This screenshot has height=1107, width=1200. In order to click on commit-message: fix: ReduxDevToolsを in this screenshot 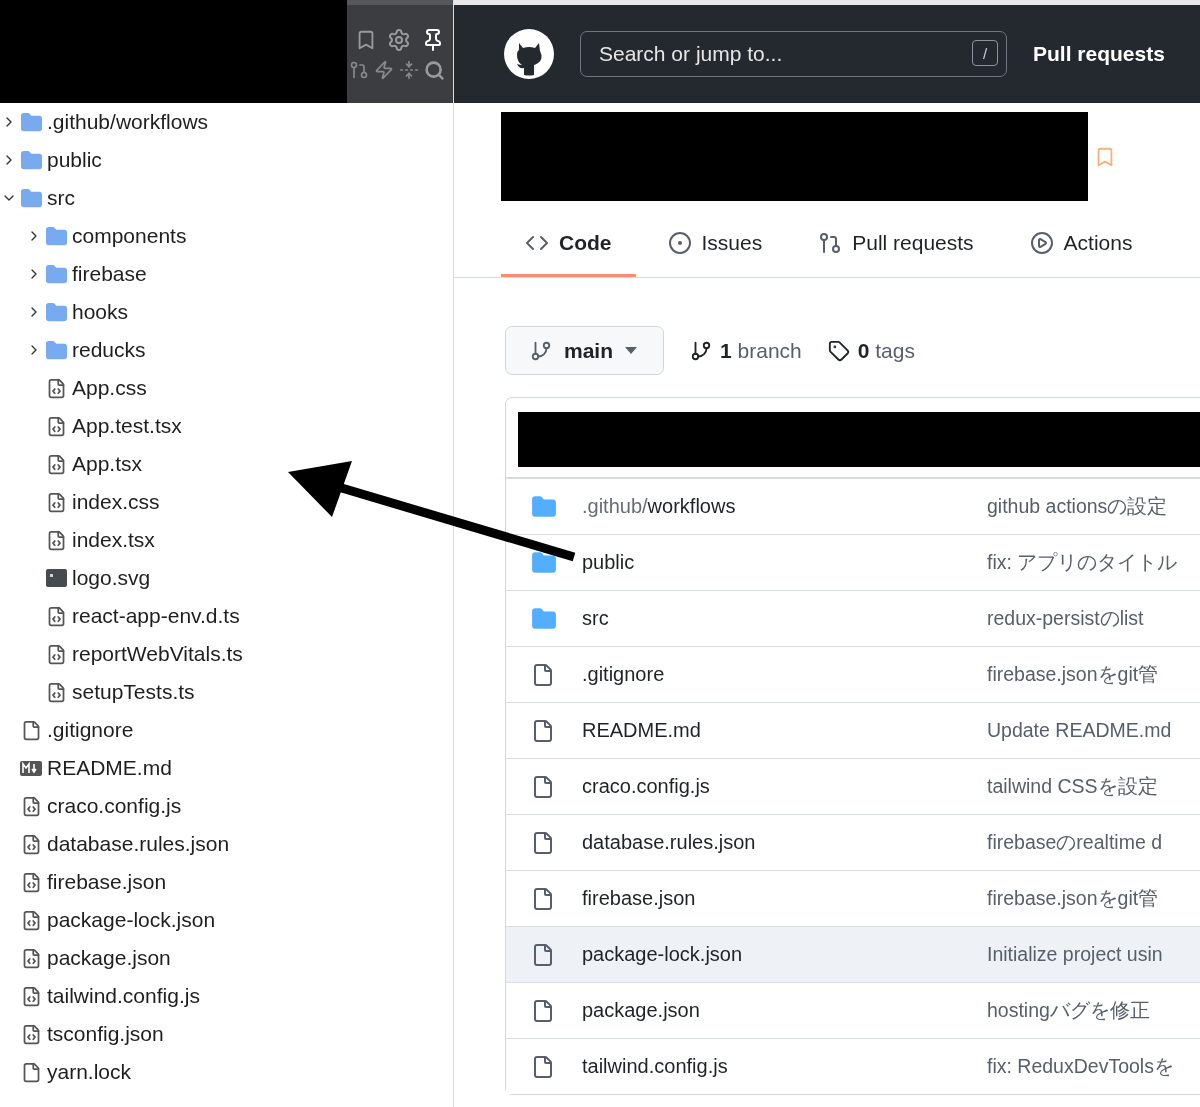, I will do `click(1093, 1066)`.